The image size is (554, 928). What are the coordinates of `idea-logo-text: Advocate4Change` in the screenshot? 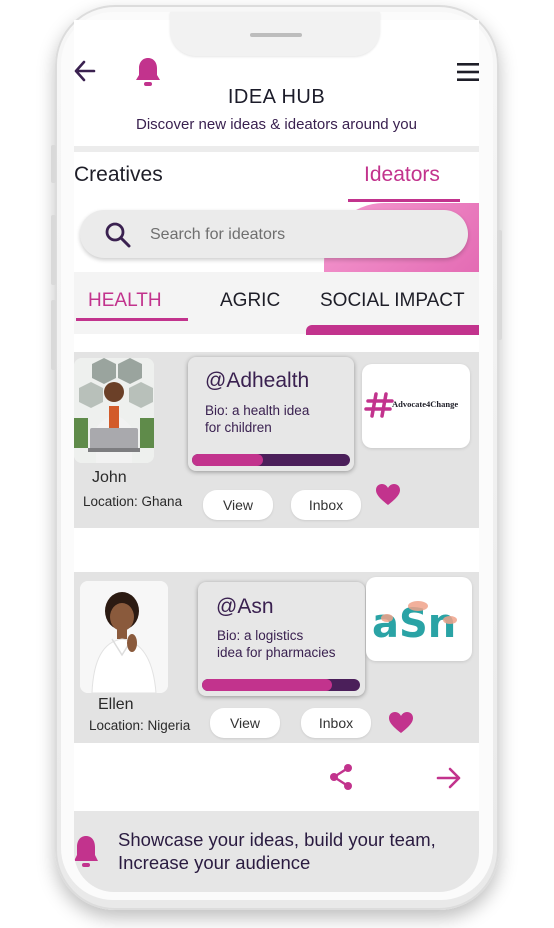 It's located at (425, 404).